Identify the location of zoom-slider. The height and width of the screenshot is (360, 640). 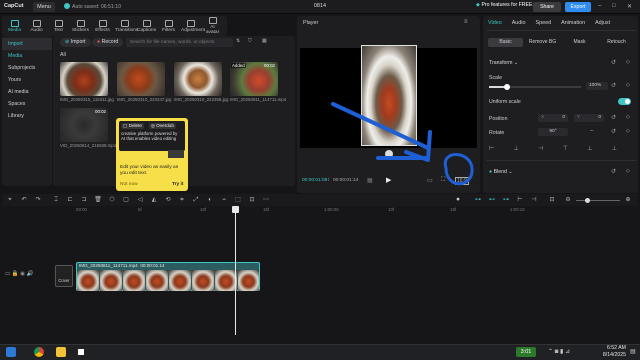
(598, 200).